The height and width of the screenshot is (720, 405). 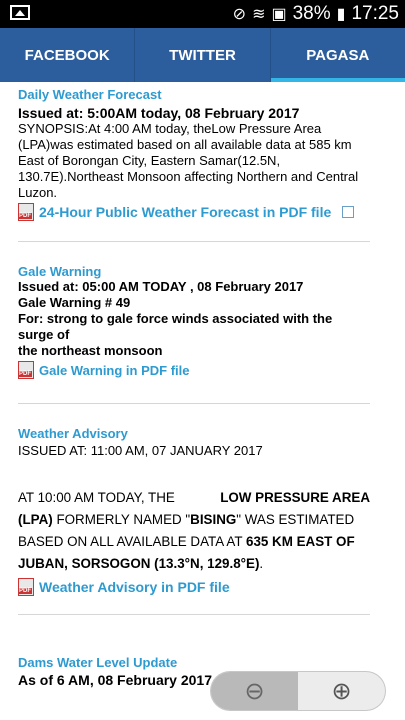 I want to click on zoom-out-button: ⊖, so click(x=254, y=691).